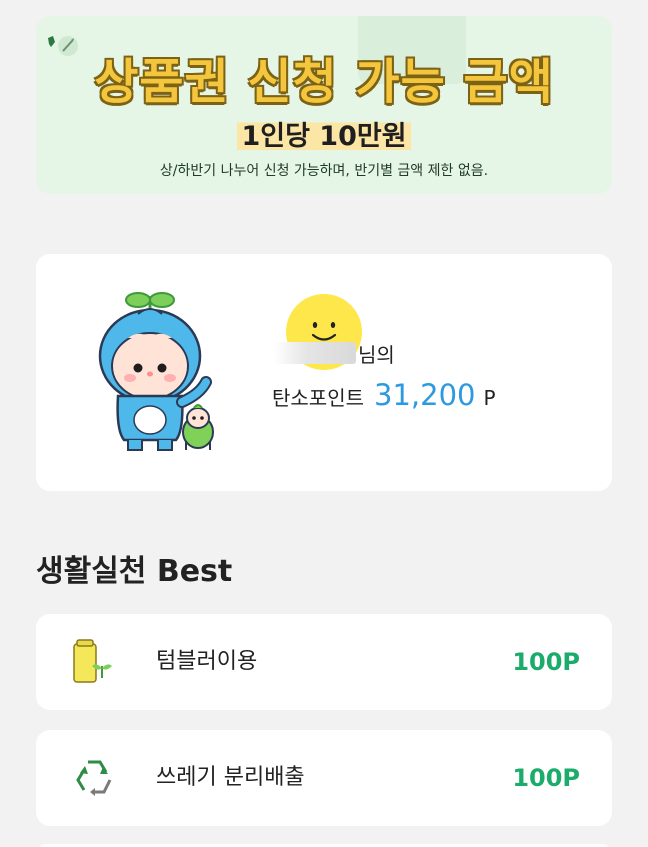  I want to click on best-item-label: 텀블러이용, so click(207, 661).